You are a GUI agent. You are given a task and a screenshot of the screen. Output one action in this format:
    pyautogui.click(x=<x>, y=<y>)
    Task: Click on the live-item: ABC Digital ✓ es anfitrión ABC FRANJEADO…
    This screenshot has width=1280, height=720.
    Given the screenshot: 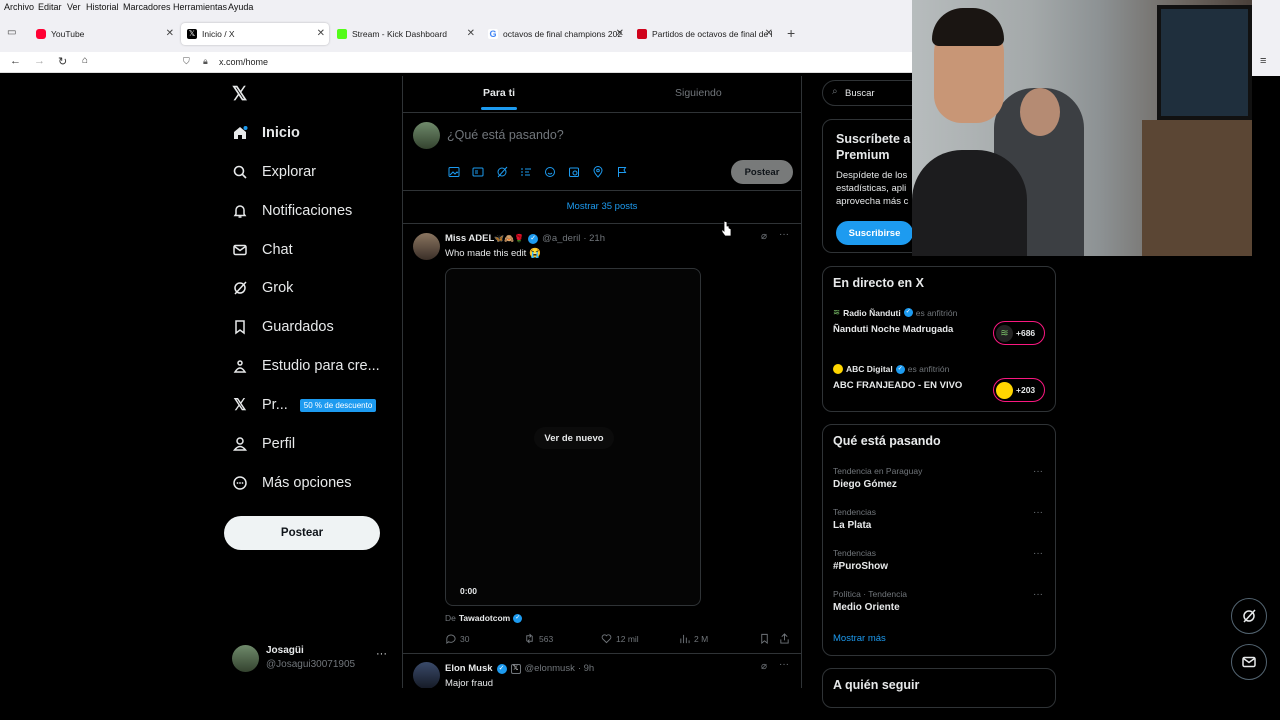 What is the action you would take?
    pyautogui.click(x=940, y=384)
    